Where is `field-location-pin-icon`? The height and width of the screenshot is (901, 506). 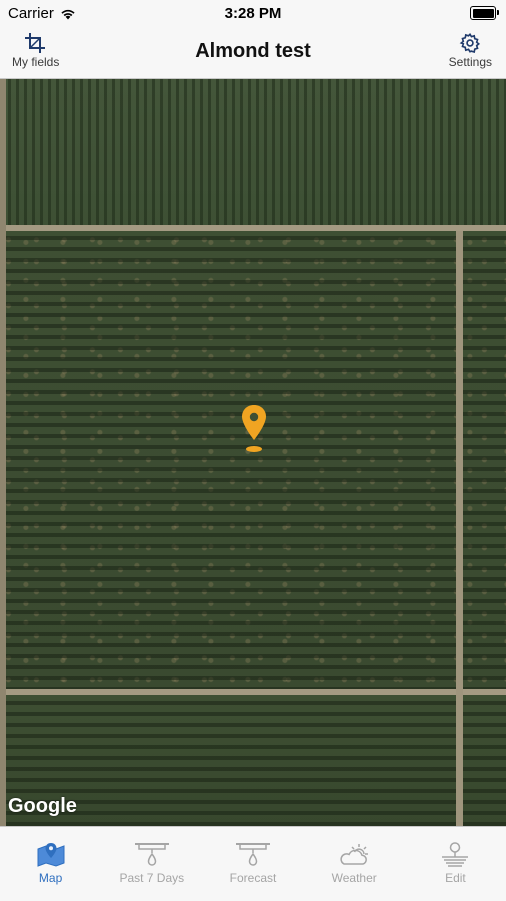 field-location-pin-icon is located at coordinates (254, 429).